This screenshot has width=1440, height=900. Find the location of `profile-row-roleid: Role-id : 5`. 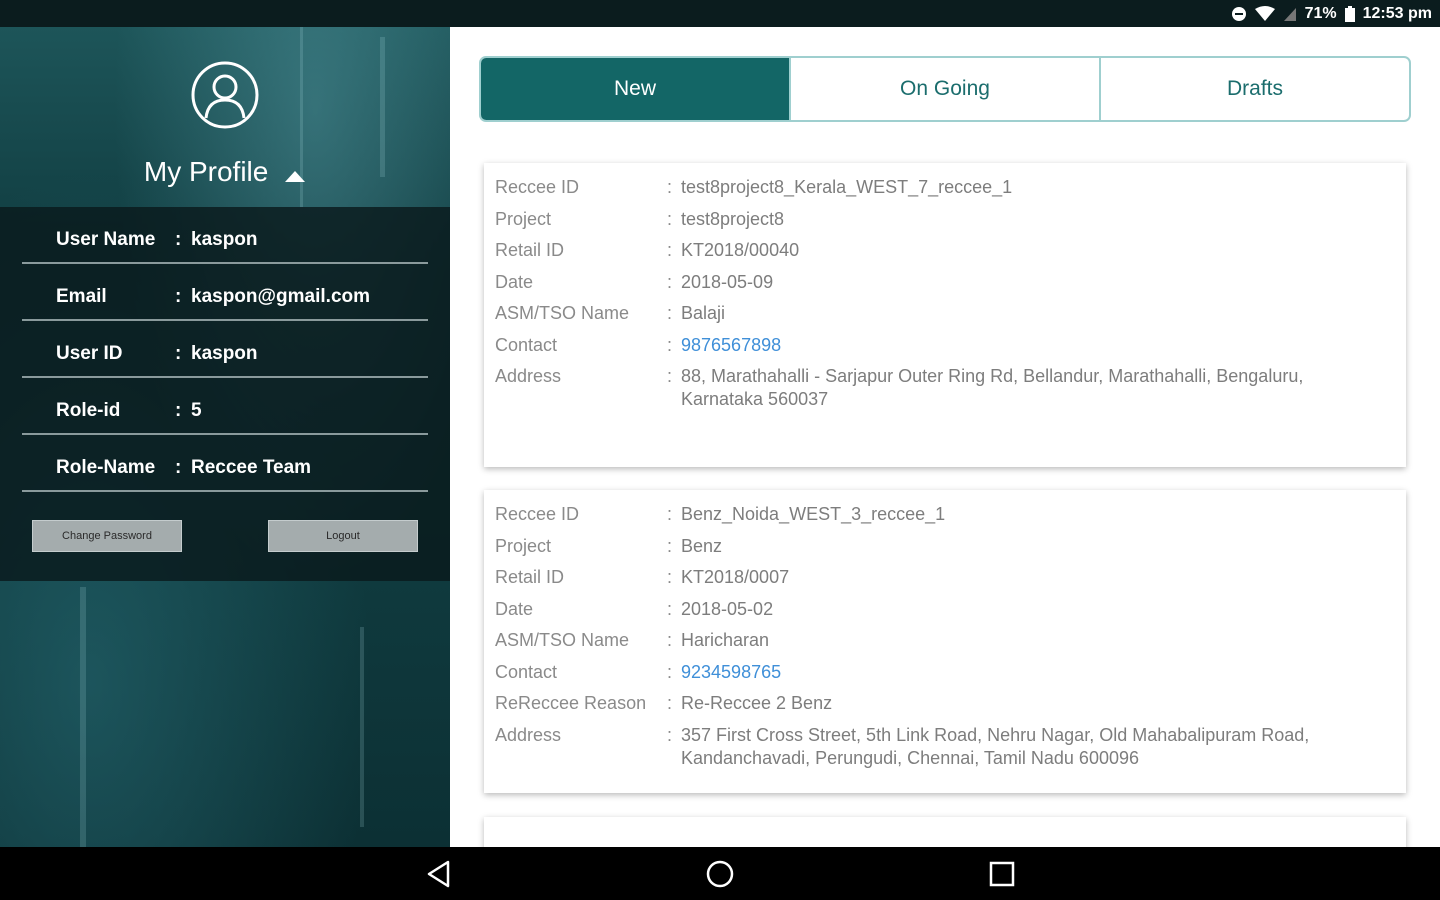

profile-row-roleid: Role-id : 5 is located at coordinates (225, 406).